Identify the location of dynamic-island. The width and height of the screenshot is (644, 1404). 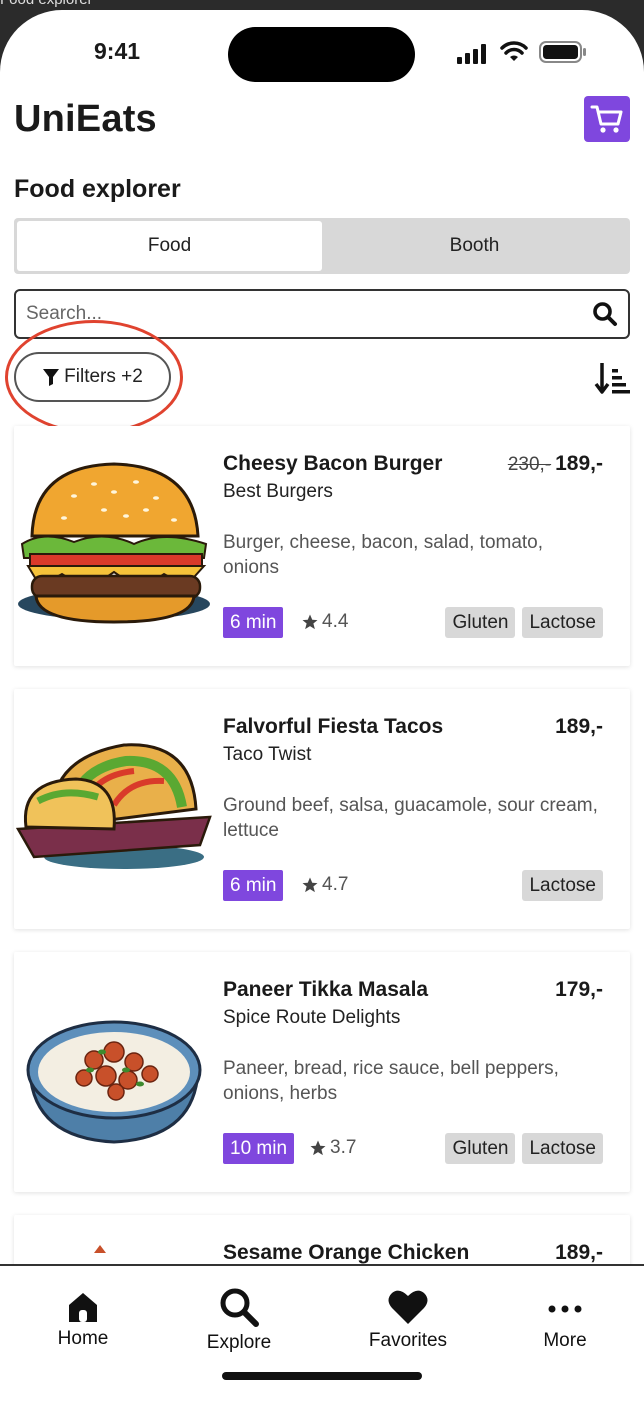
(321, 54).